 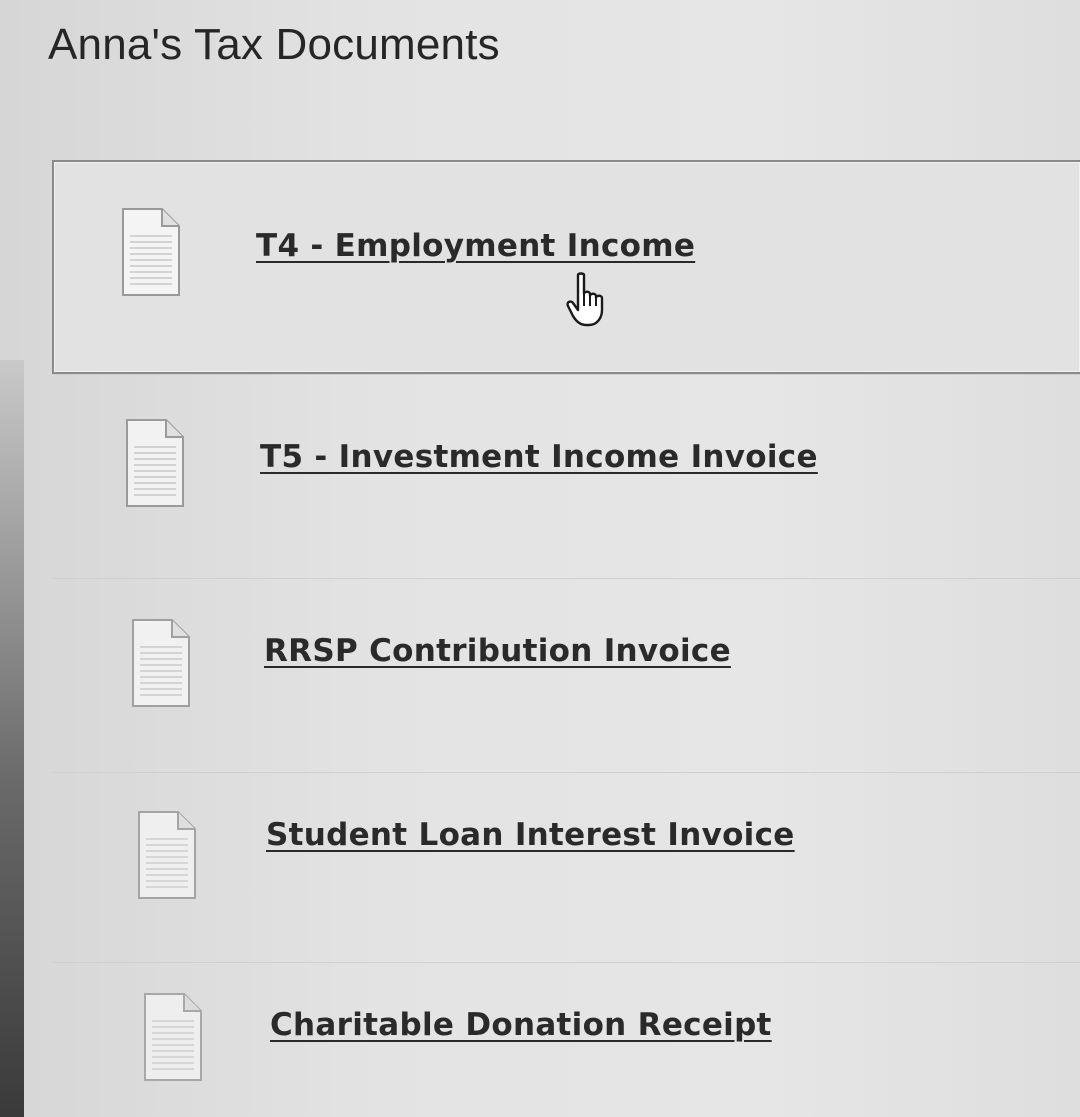 I want to click on document-link-t4: T4 - Employment Income, so click(x=475, y=246).